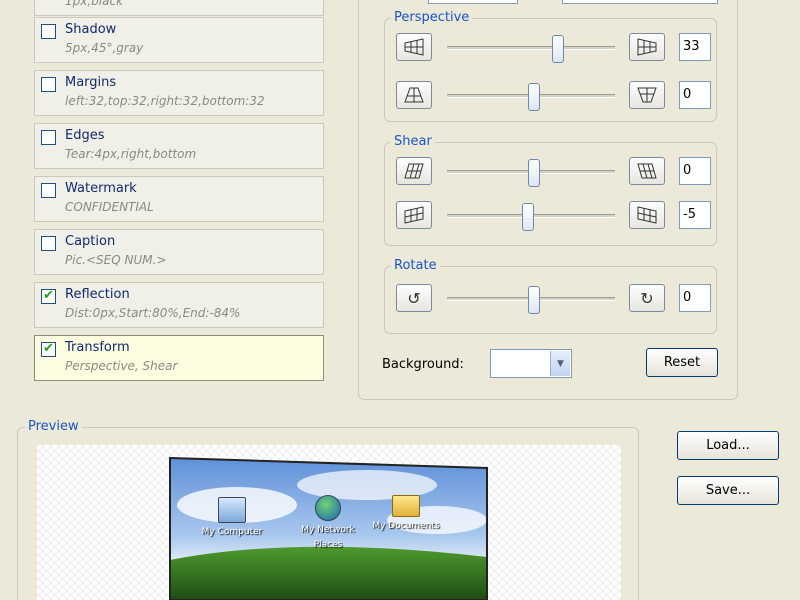 This screenshot has height=600, width=800. What do you see at coordinates (165, 101) in the screenshot?
I see `effect-subtitle: left:32,top:32,right:32,bottom:32` at bounding box center [165, 101].